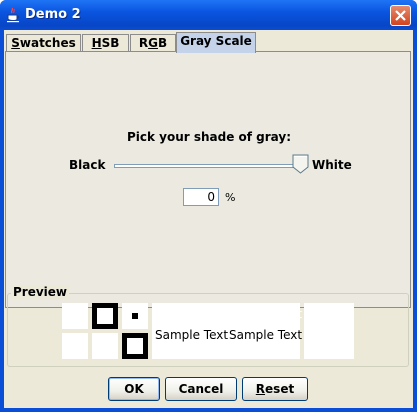  I want to click on white-label: White, so click(332, 165).